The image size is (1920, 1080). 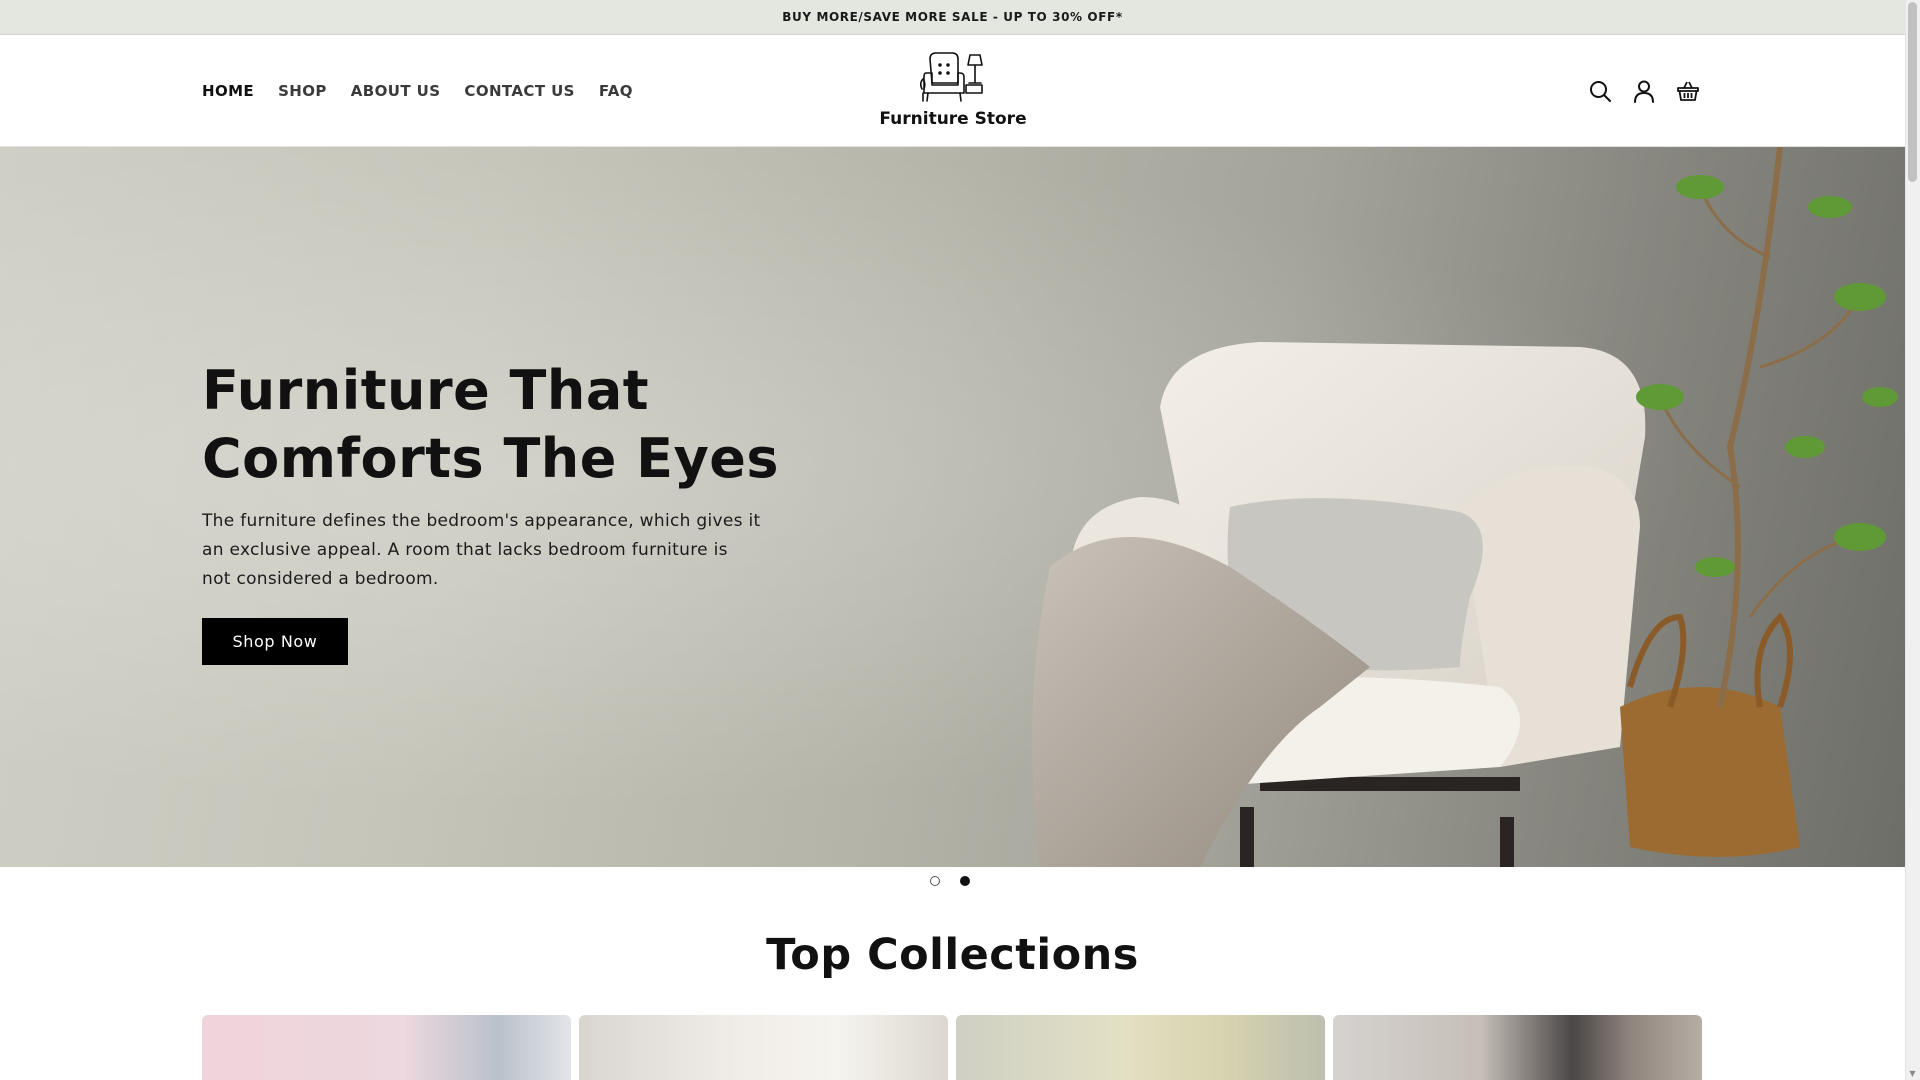 What do you see at coordinates (275, 641) in the screenshot?
I see `shop-now-button: Shop Now` at bounding box center [275, 641].